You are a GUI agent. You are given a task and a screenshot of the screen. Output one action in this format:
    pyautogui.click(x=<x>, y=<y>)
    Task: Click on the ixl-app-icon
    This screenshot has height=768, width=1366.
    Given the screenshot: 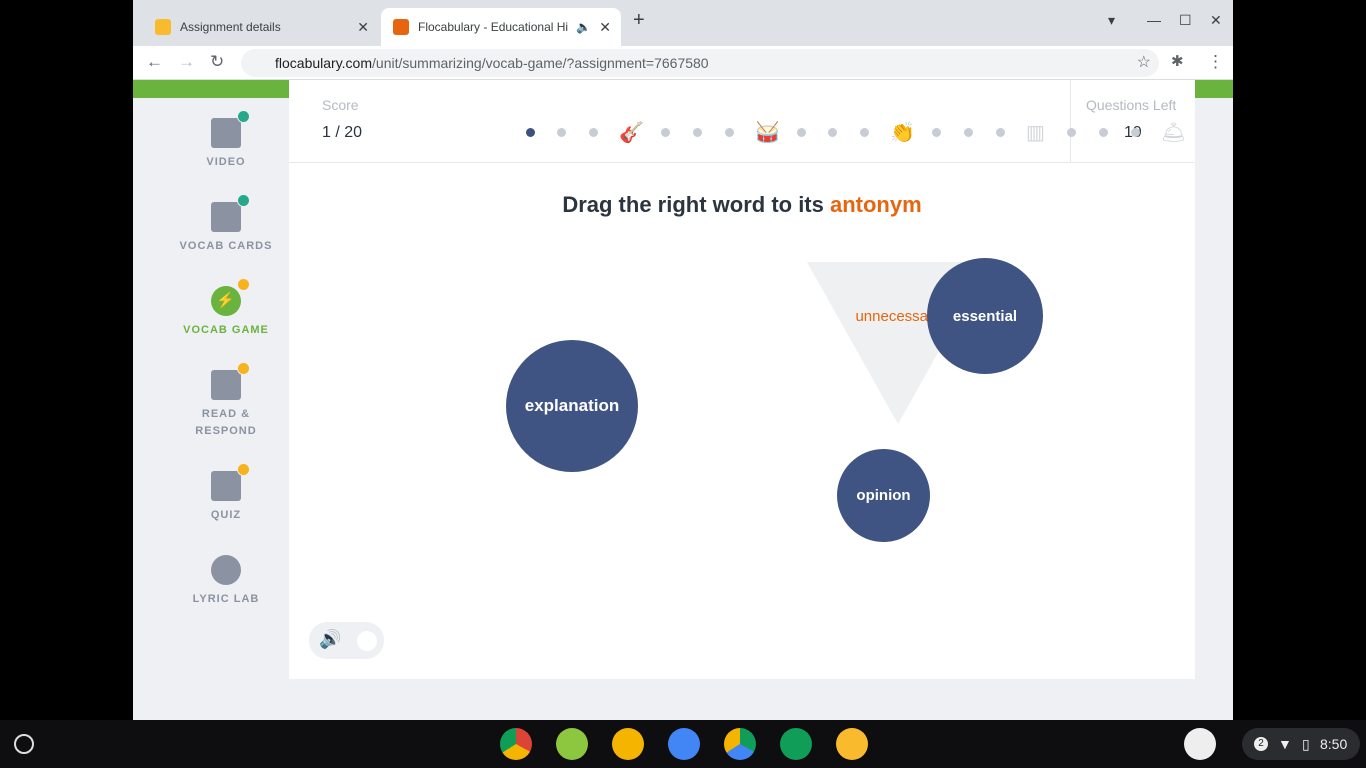 What is the action you would take?
    pyautogui.click(x=572, y=744)
    